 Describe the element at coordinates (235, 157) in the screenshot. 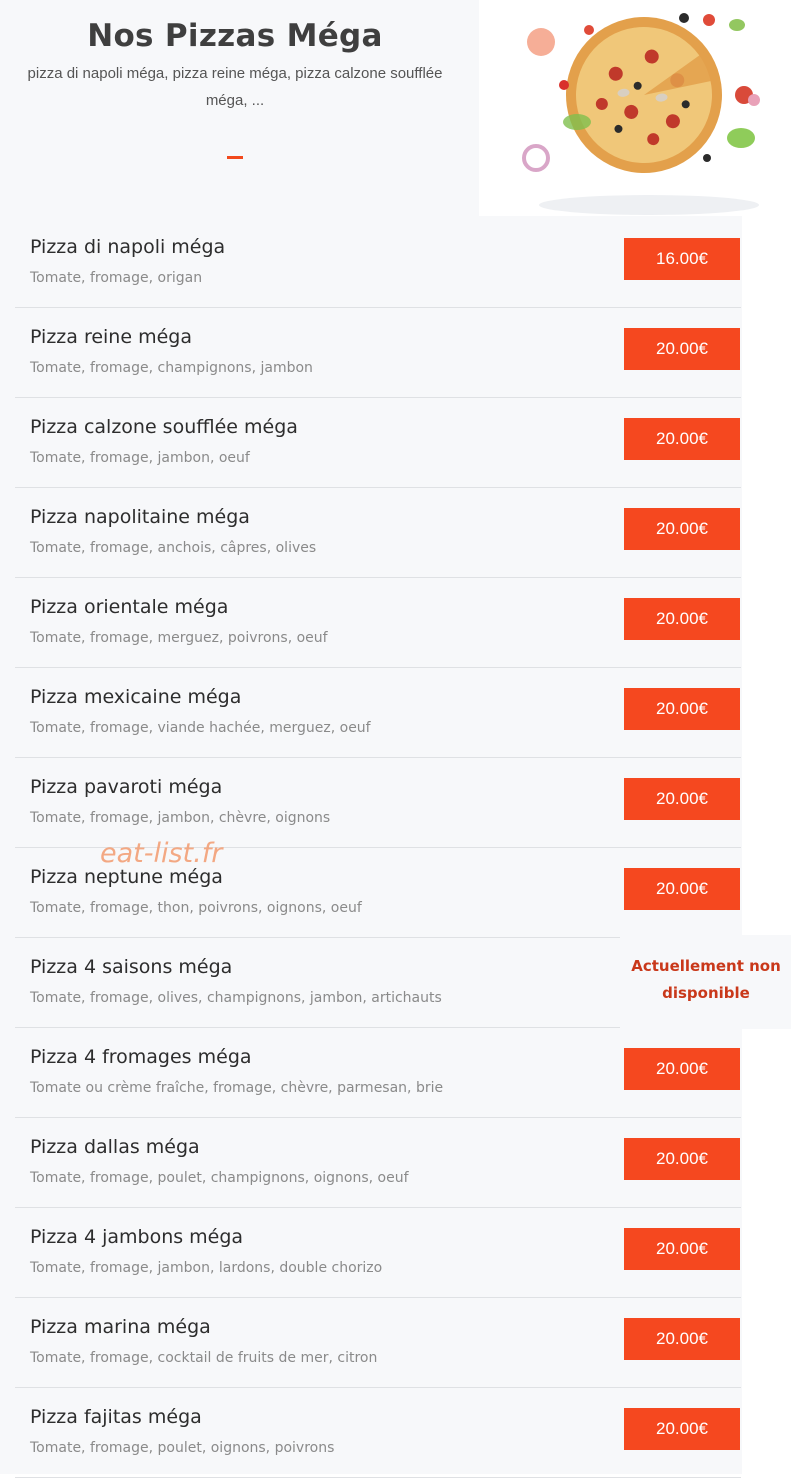

I see `accent-divider` at that location.